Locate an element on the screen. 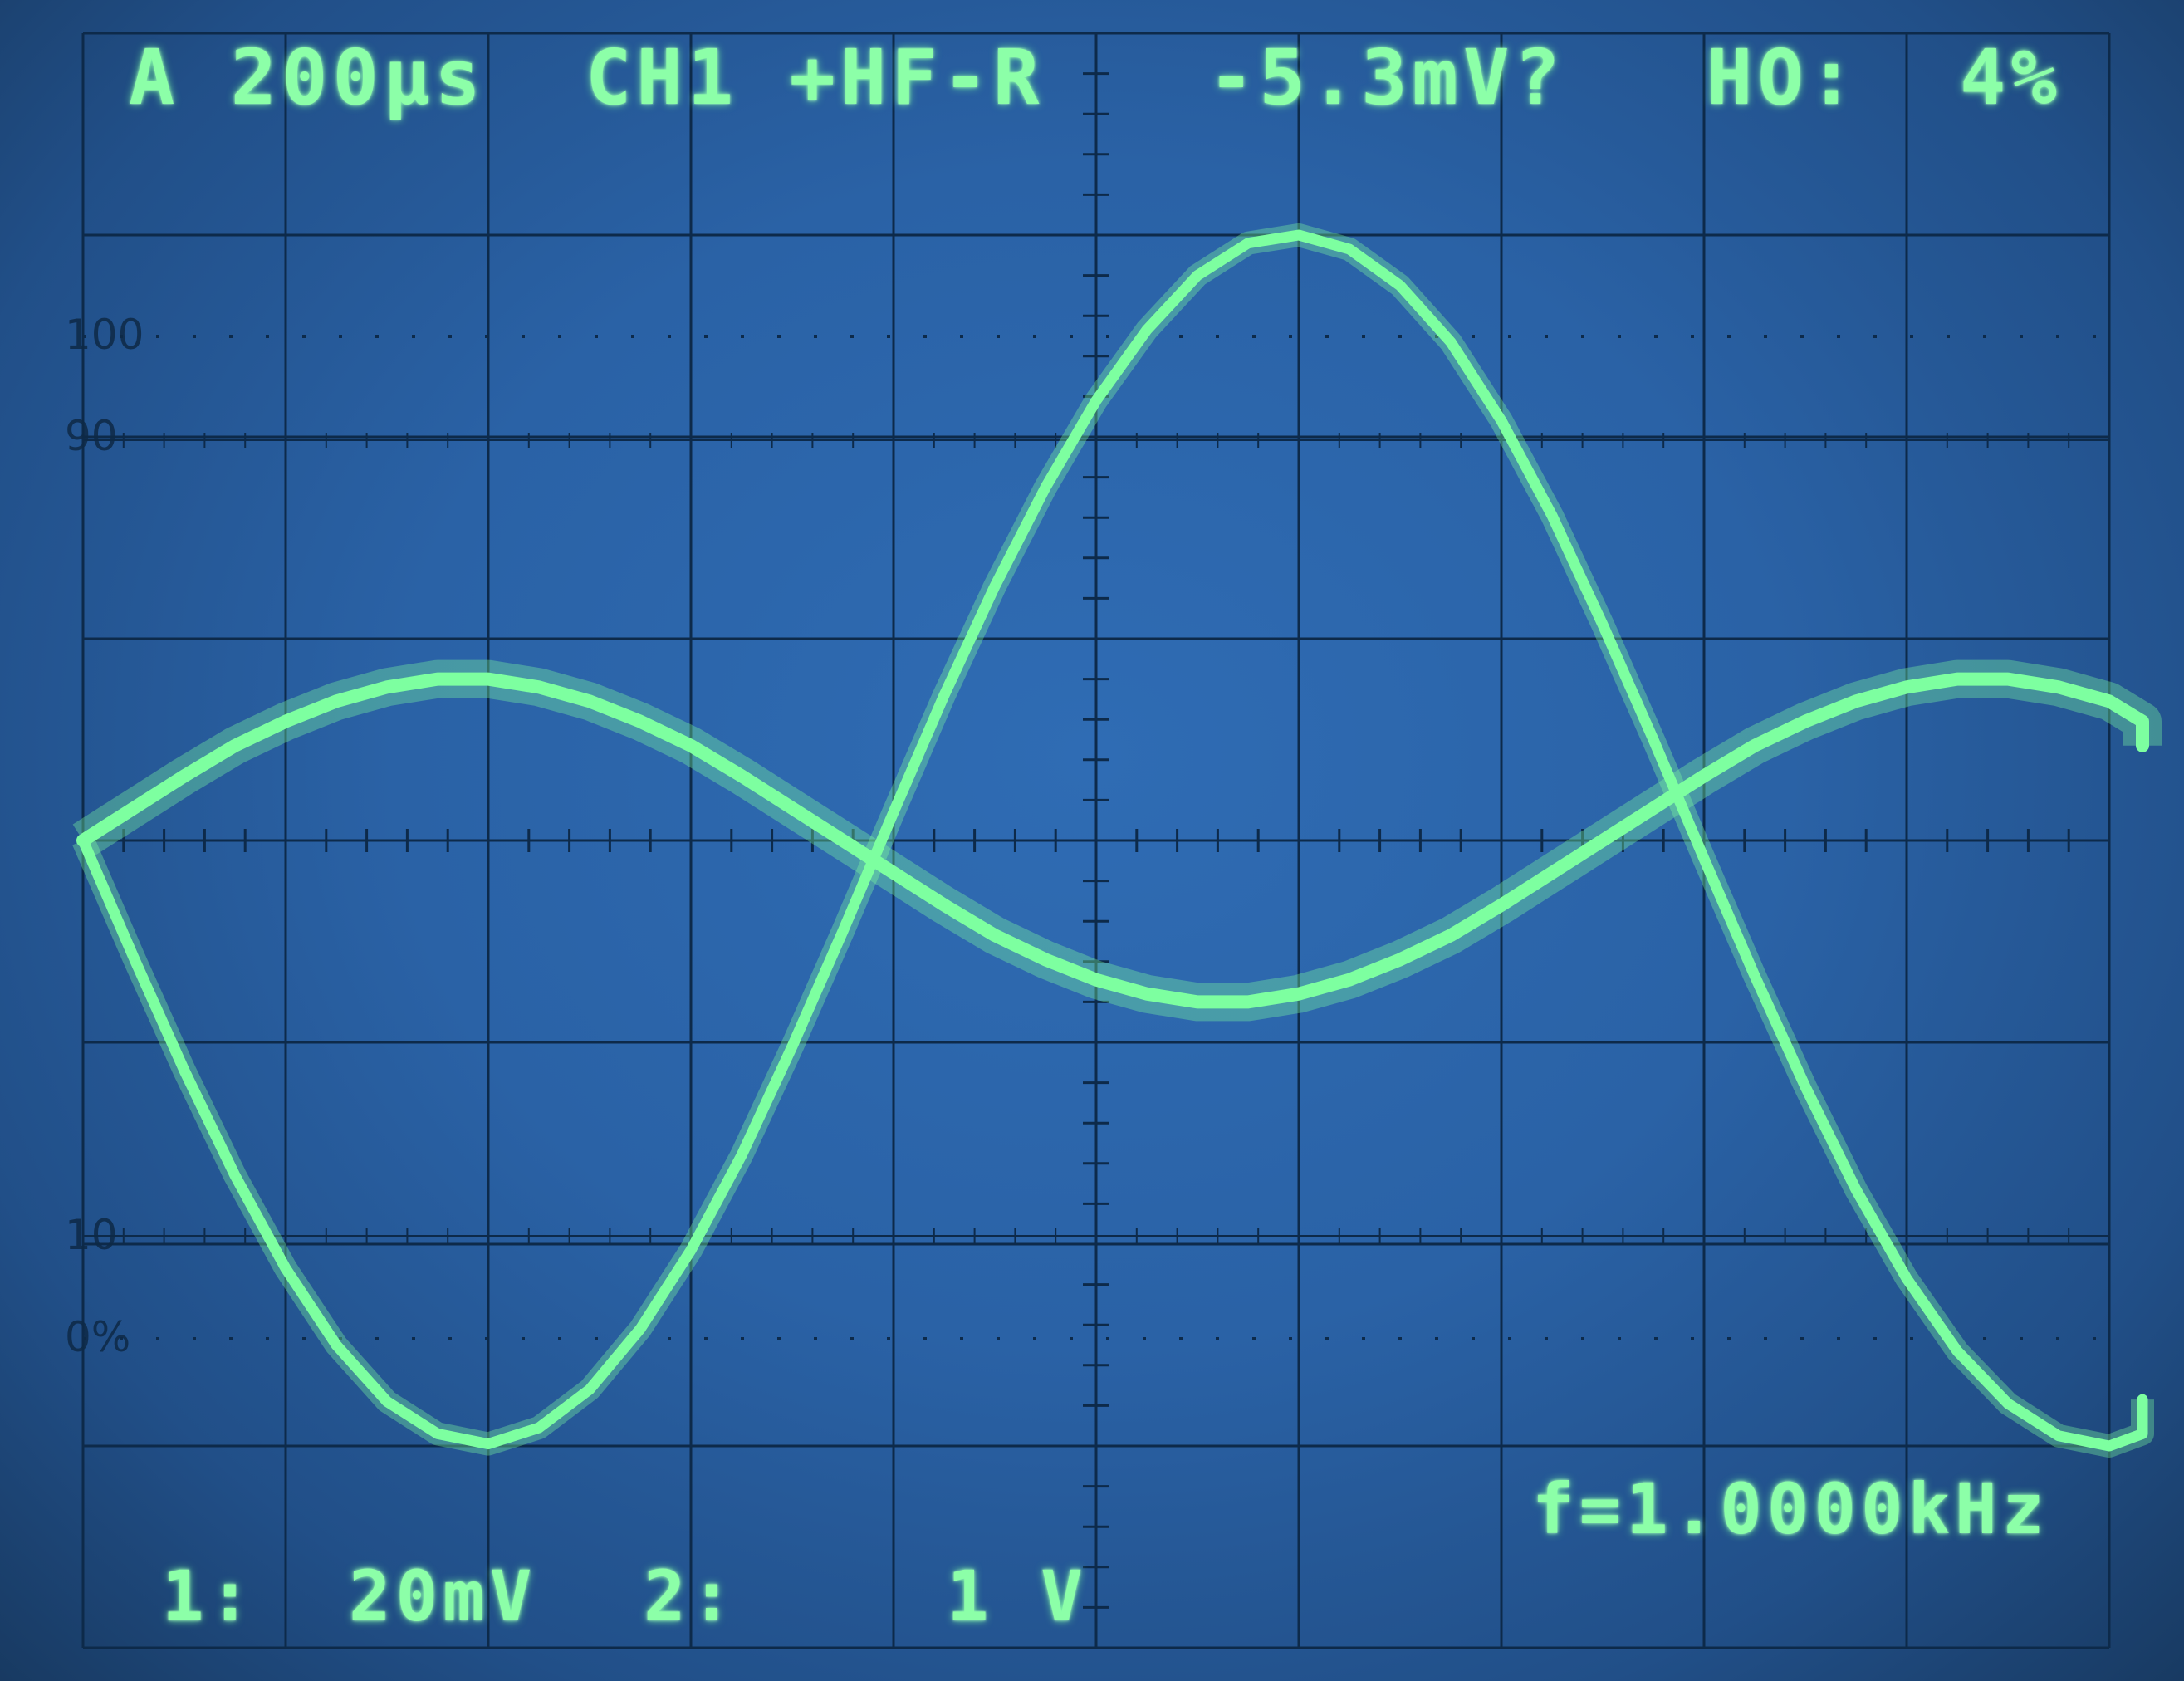 This screenshot has width=2184, height=1681. ch1-scale-readout: 20mV is located at coordinates (443, 1596).